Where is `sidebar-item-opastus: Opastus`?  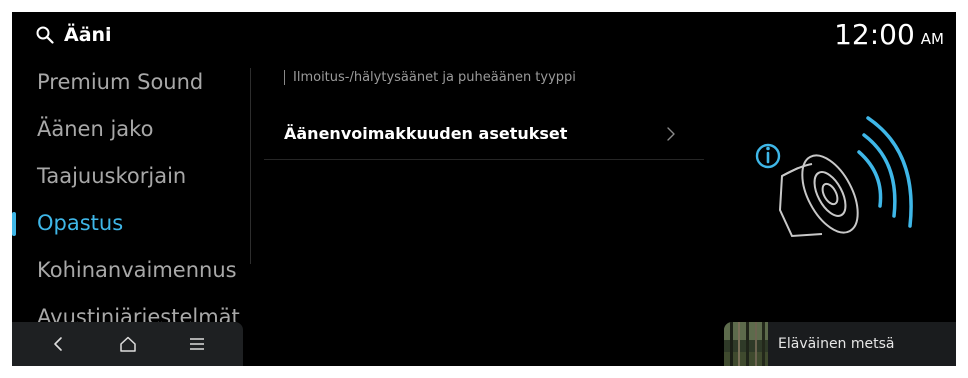
sidebar-item-opastus: Opastus is located at coordinates (128, 223).